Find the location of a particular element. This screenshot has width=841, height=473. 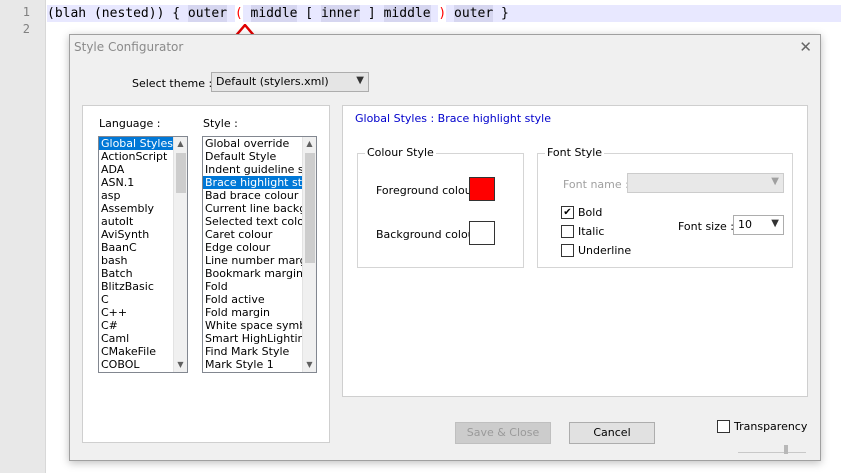

foreground-colour-swatch is located at coordinates (482, 189).